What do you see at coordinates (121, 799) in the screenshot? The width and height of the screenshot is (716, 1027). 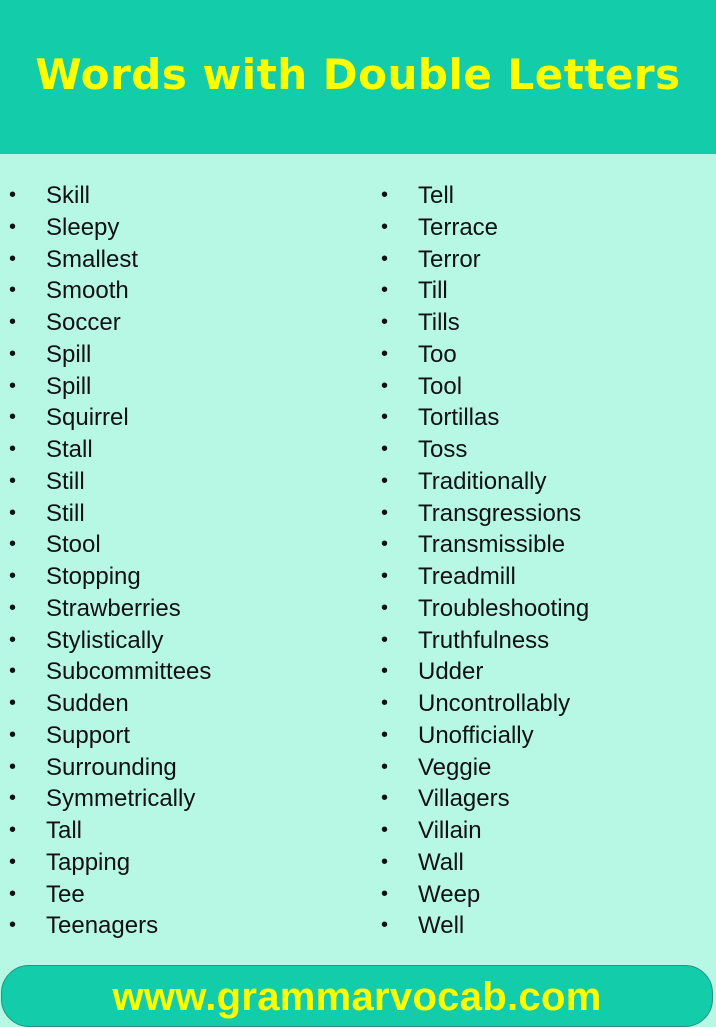 I see `word-text: Symmetrically` at bounding box center [121, 799].